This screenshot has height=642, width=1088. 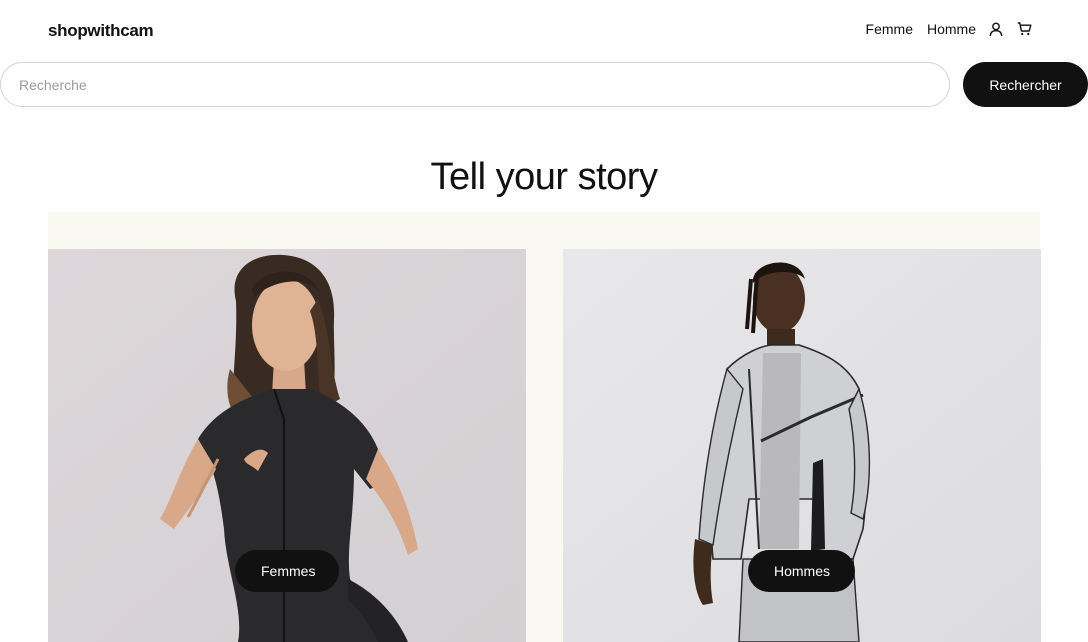 What do you see at coordinates (101, 31) in the screenshot?
I see `site-logo: shopwithcam` at bounding box center [101, 31].